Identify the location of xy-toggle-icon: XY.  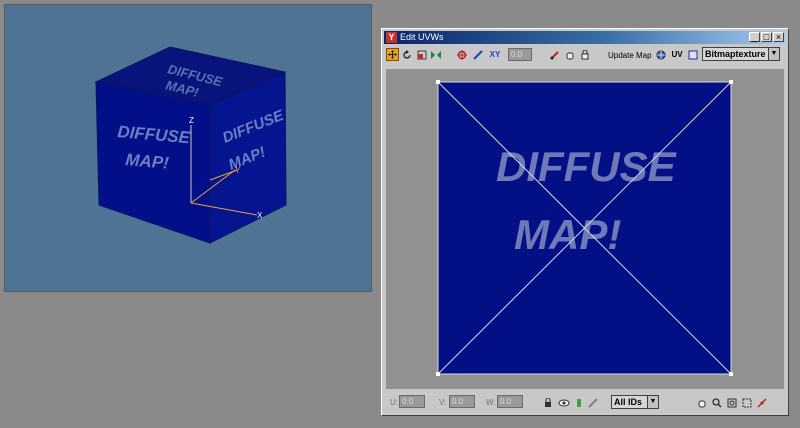
(495, 54).